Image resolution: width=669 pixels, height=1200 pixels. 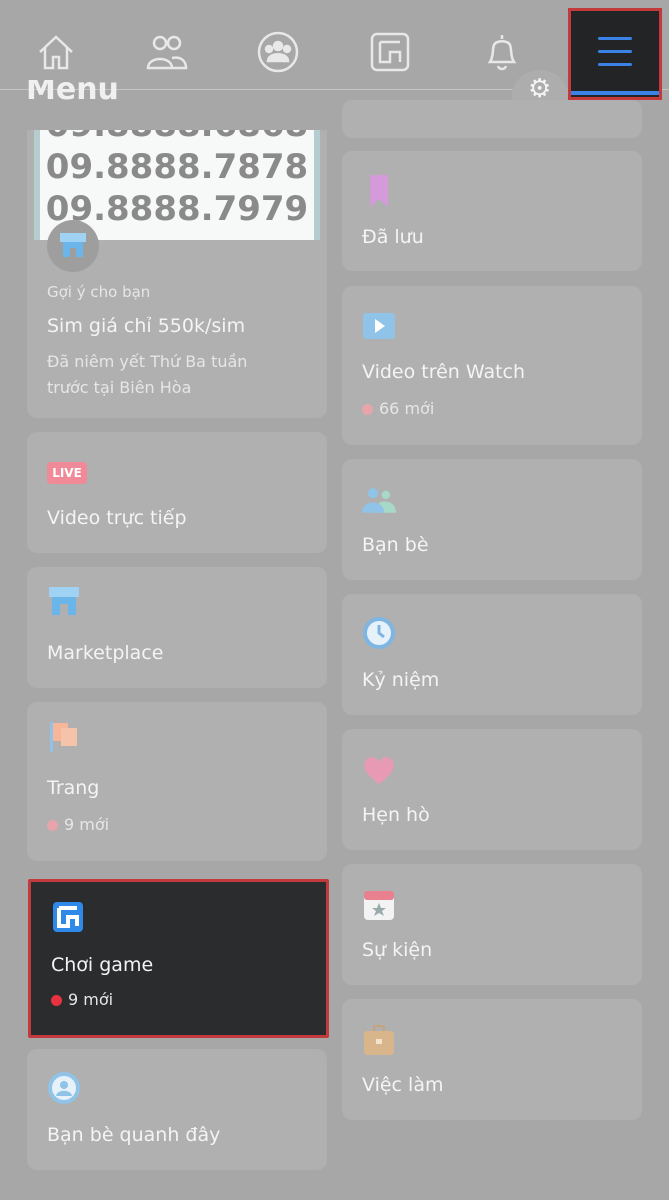 I want to click on menu-item-label: Video trên Watch, so click(x=444, y=372).